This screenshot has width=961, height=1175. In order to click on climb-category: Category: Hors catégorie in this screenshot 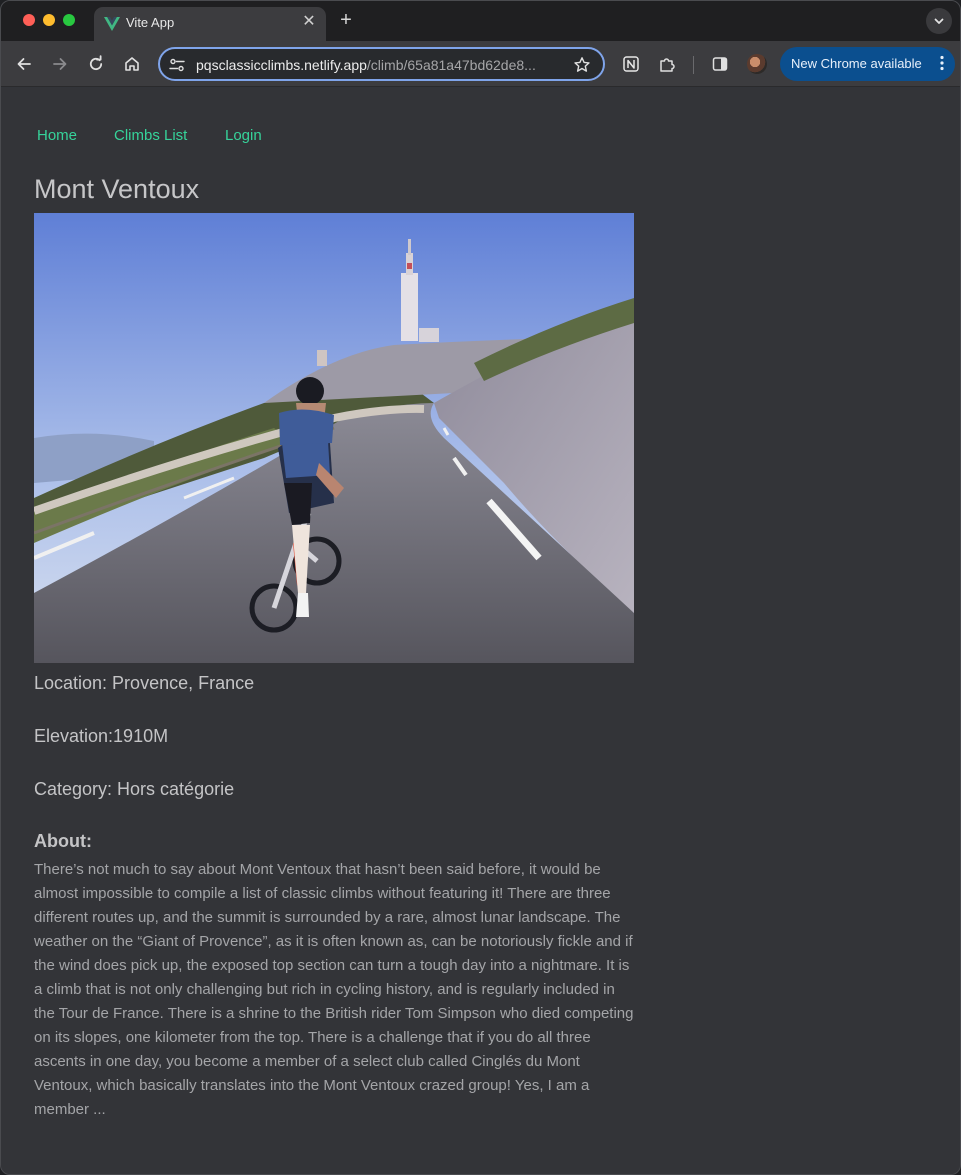, I will do `click(134, 789)`.